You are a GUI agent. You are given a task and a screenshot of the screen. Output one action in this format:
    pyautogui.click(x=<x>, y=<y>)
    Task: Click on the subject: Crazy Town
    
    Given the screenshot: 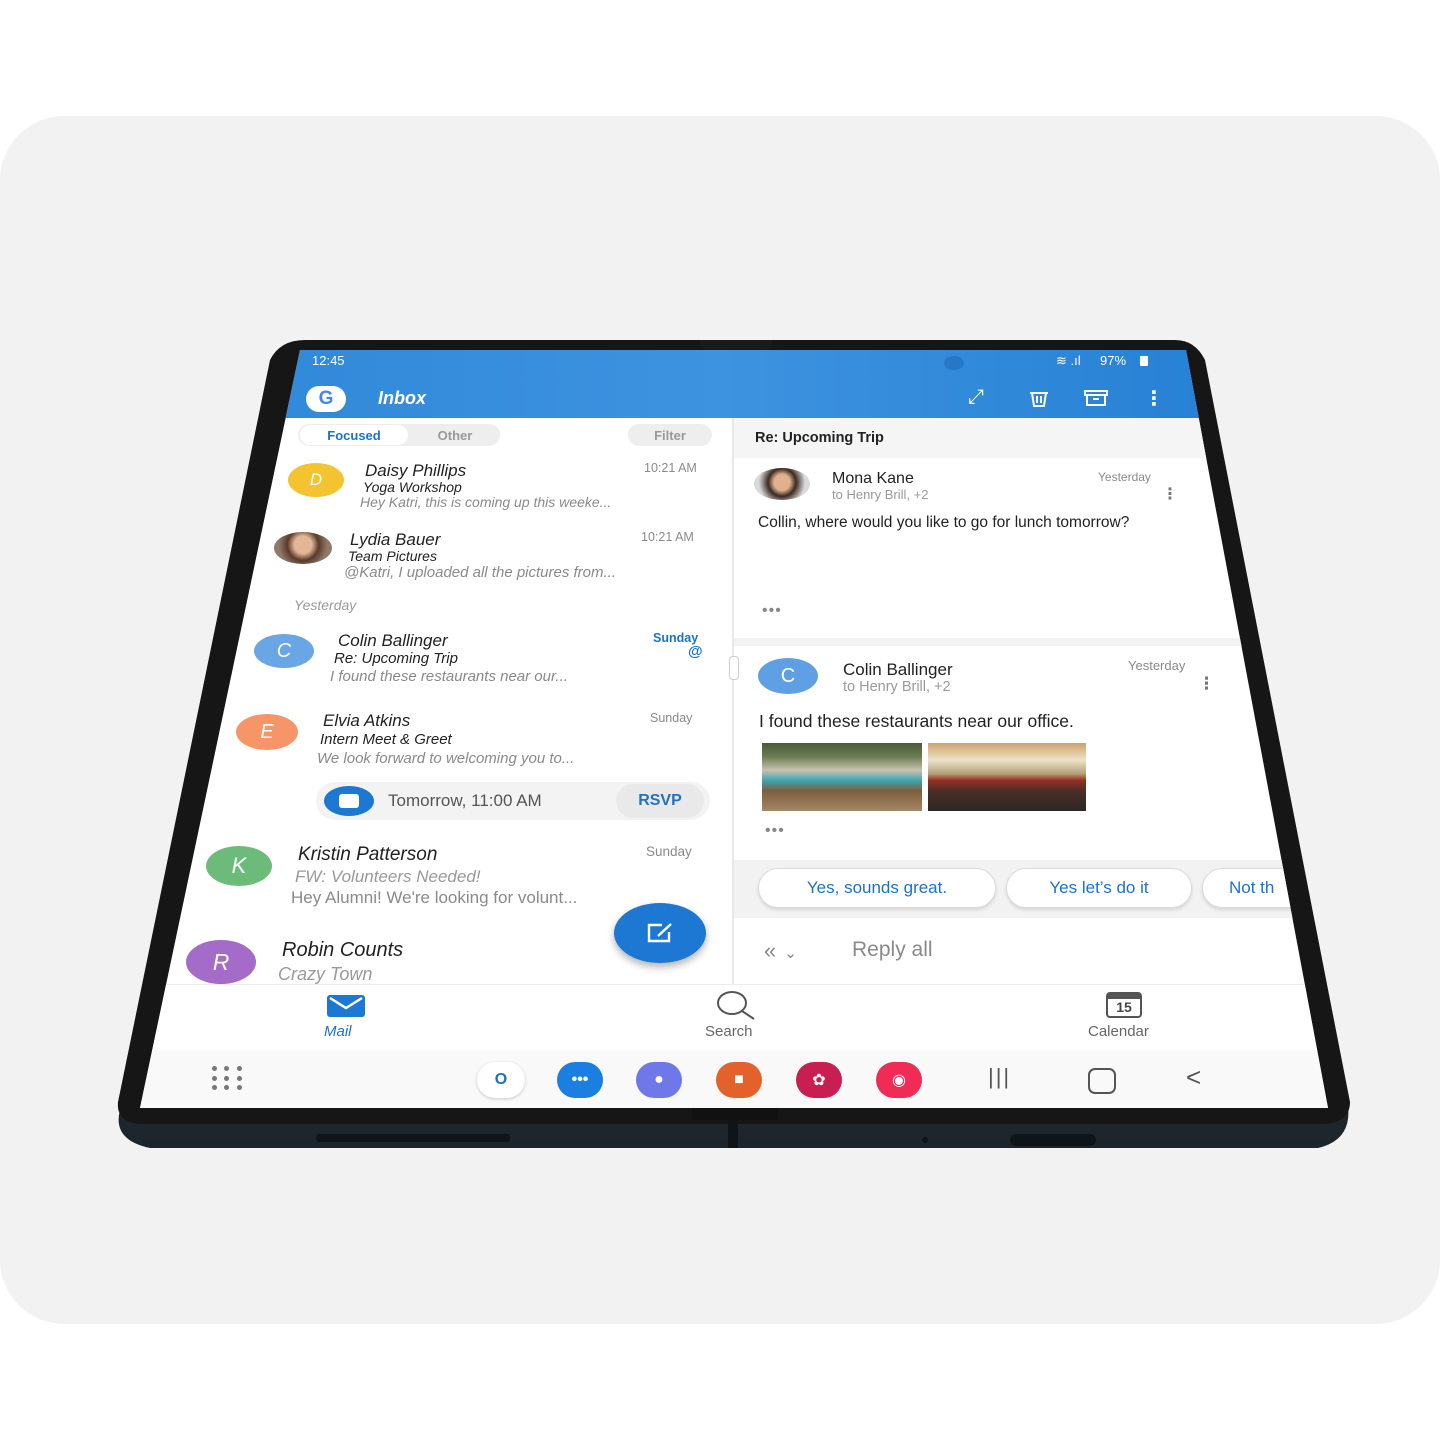 What is the action you would take?
    pyautogui.click(x=325, y=974)
    